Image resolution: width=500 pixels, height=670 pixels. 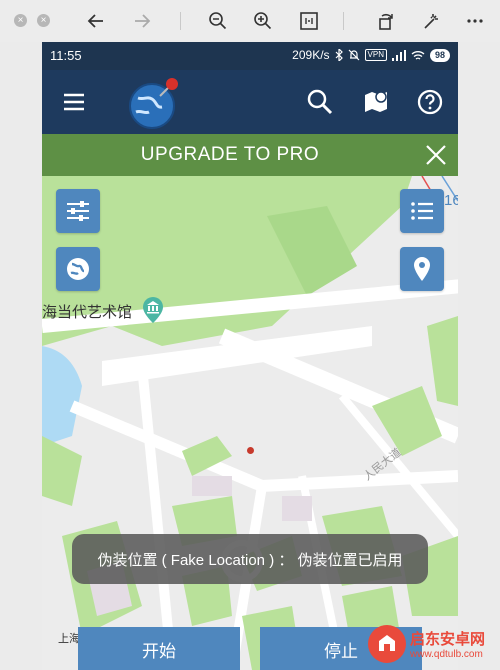 I want to click on bluetooth-icon, so click(x=339, y=55).